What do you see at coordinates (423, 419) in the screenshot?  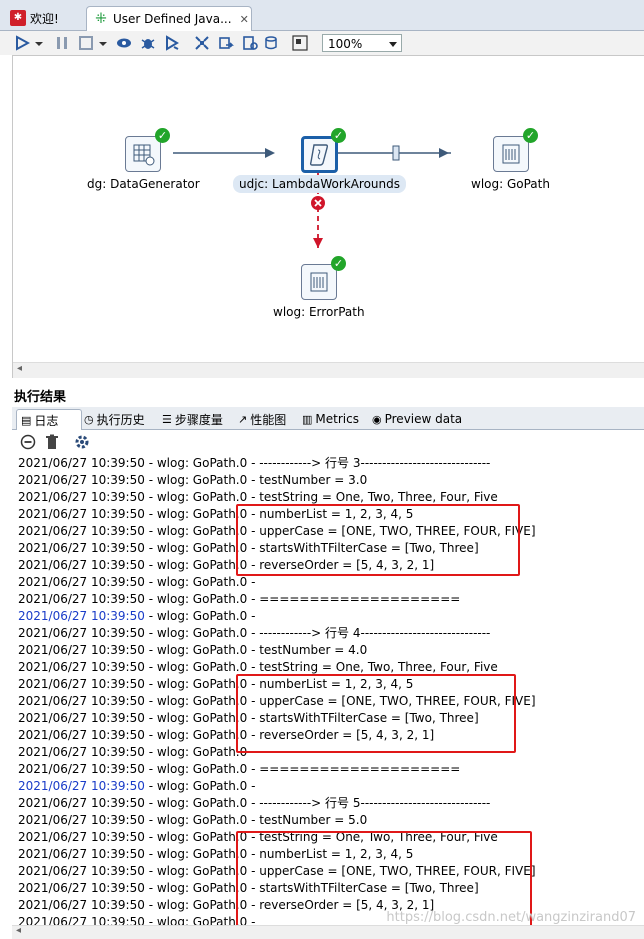 I see `tab-preview-data-label: Preview data` at bounding box center [423, 419].